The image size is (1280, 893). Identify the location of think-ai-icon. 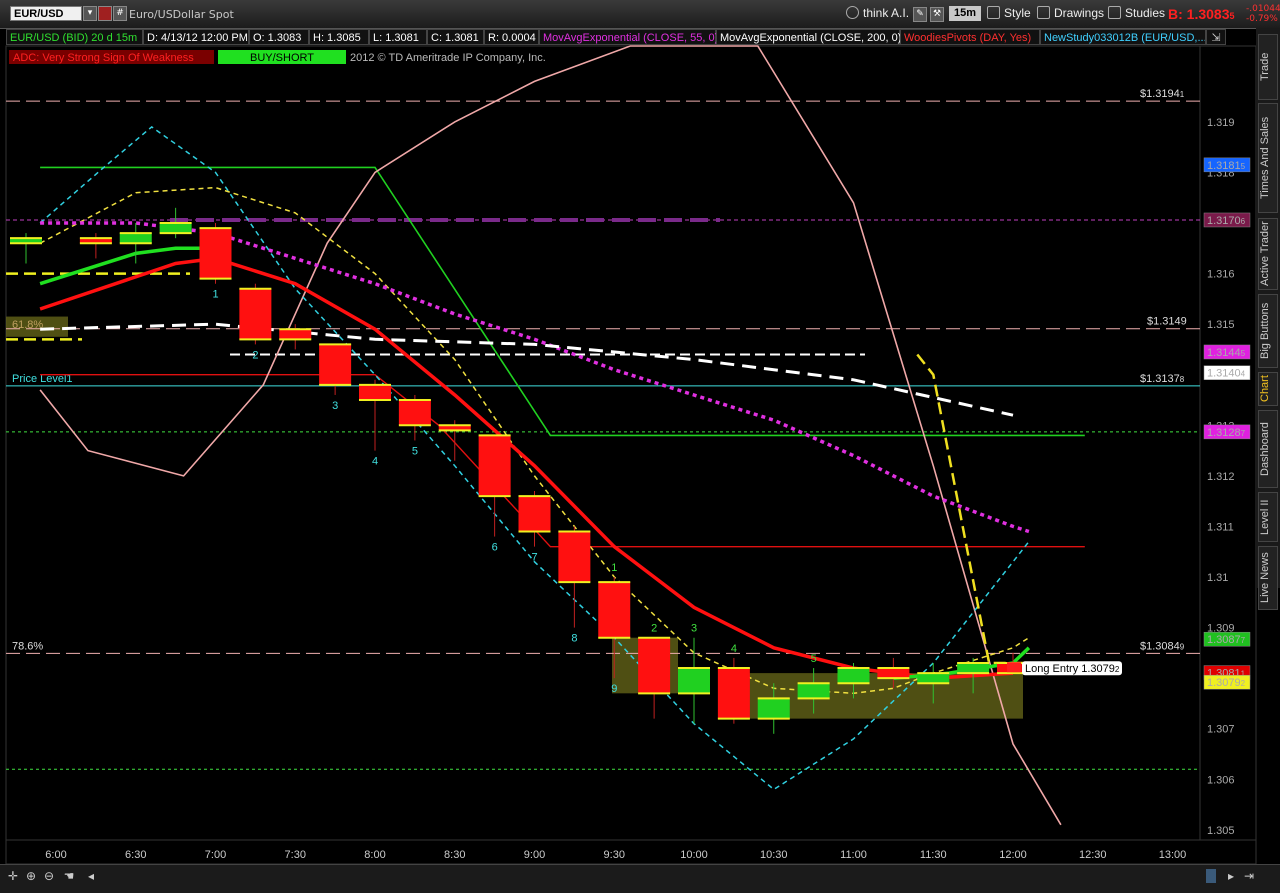
(852, 12).